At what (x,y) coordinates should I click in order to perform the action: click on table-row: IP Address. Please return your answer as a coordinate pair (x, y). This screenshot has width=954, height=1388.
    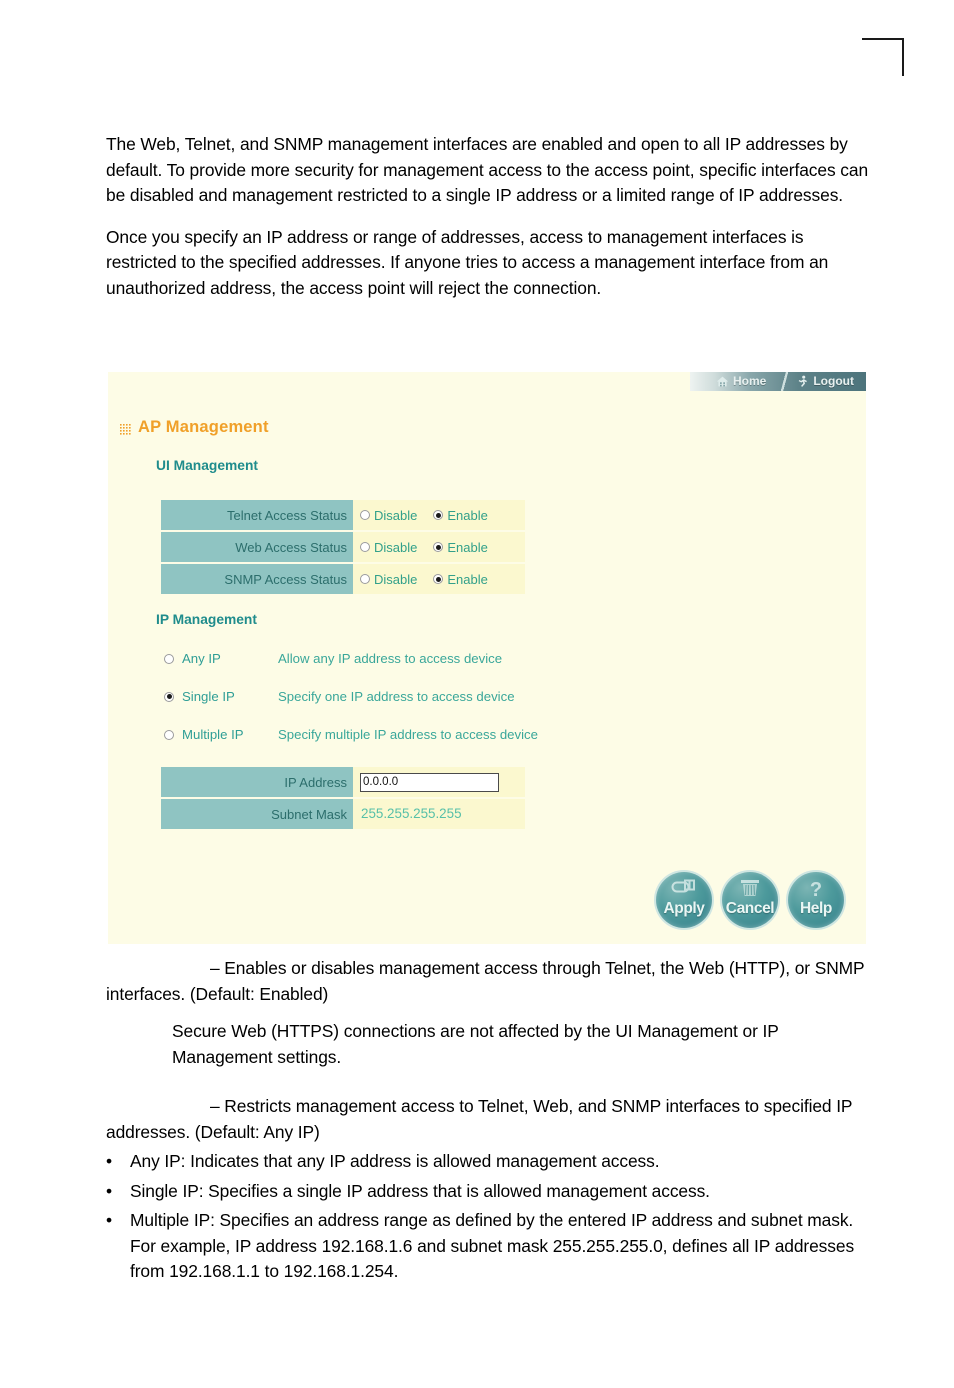
    Looking at the image, I should click on (343, 782).